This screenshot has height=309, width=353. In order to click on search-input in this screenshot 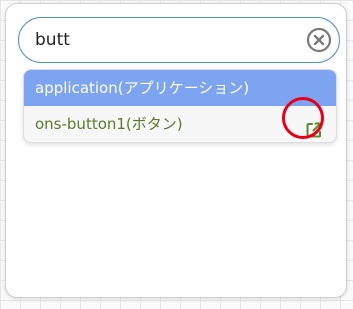, I will do `click(165, 39)`.